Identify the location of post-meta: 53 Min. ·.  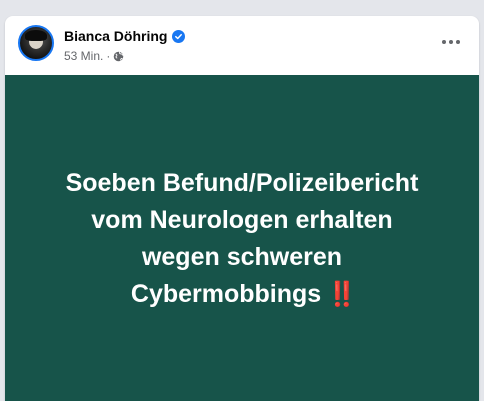
(94, 56).